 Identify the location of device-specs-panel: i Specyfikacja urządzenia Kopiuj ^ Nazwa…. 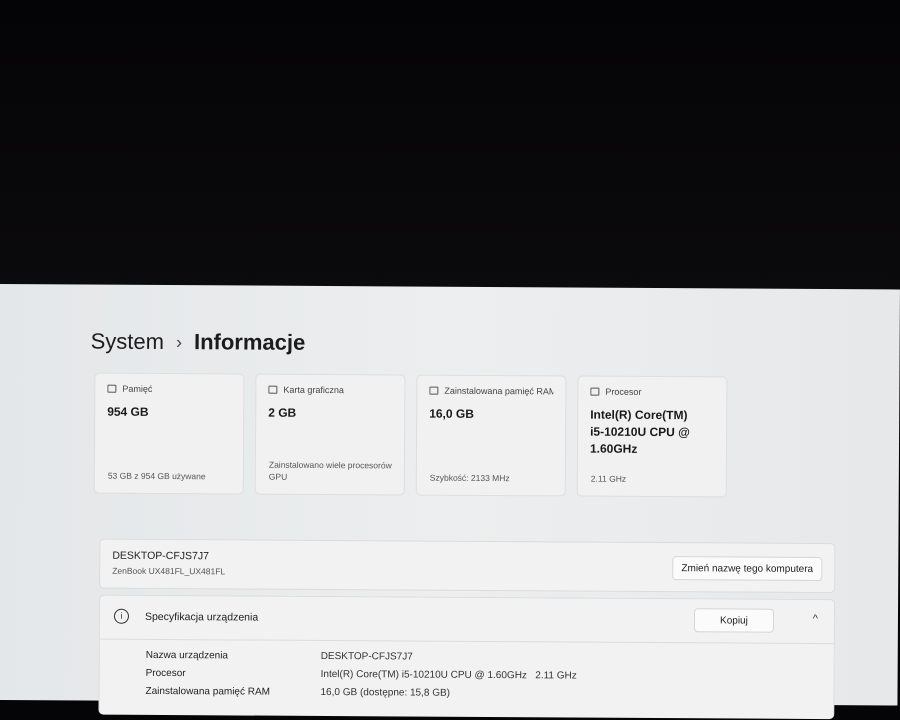
(467, 657).